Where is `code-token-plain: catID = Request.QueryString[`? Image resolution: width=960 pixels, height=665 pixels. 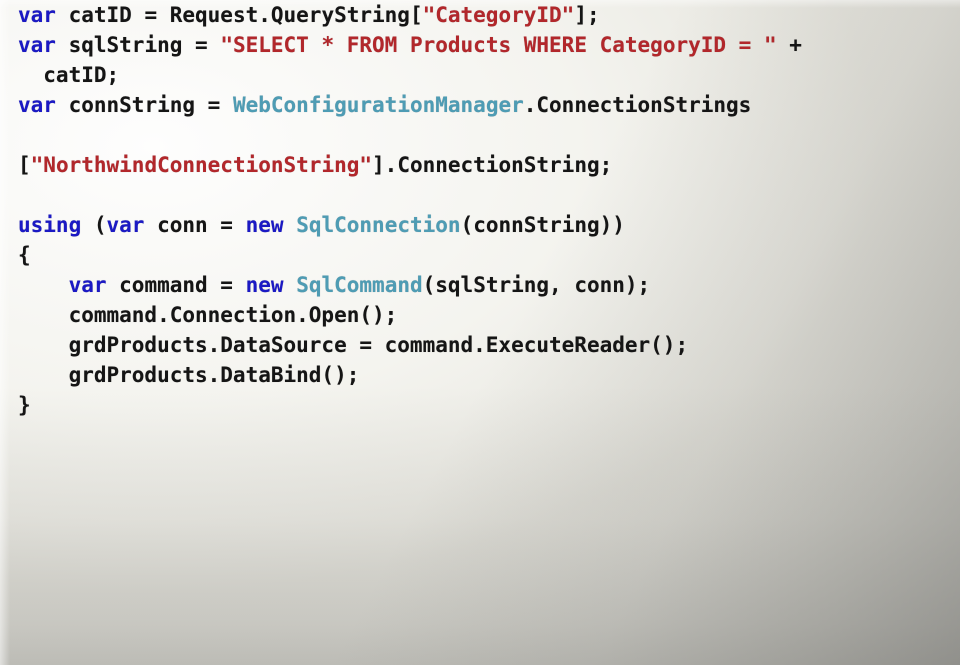
code-token-plain: catID = Request.QueryString[ is located at coordinates (239, 15).